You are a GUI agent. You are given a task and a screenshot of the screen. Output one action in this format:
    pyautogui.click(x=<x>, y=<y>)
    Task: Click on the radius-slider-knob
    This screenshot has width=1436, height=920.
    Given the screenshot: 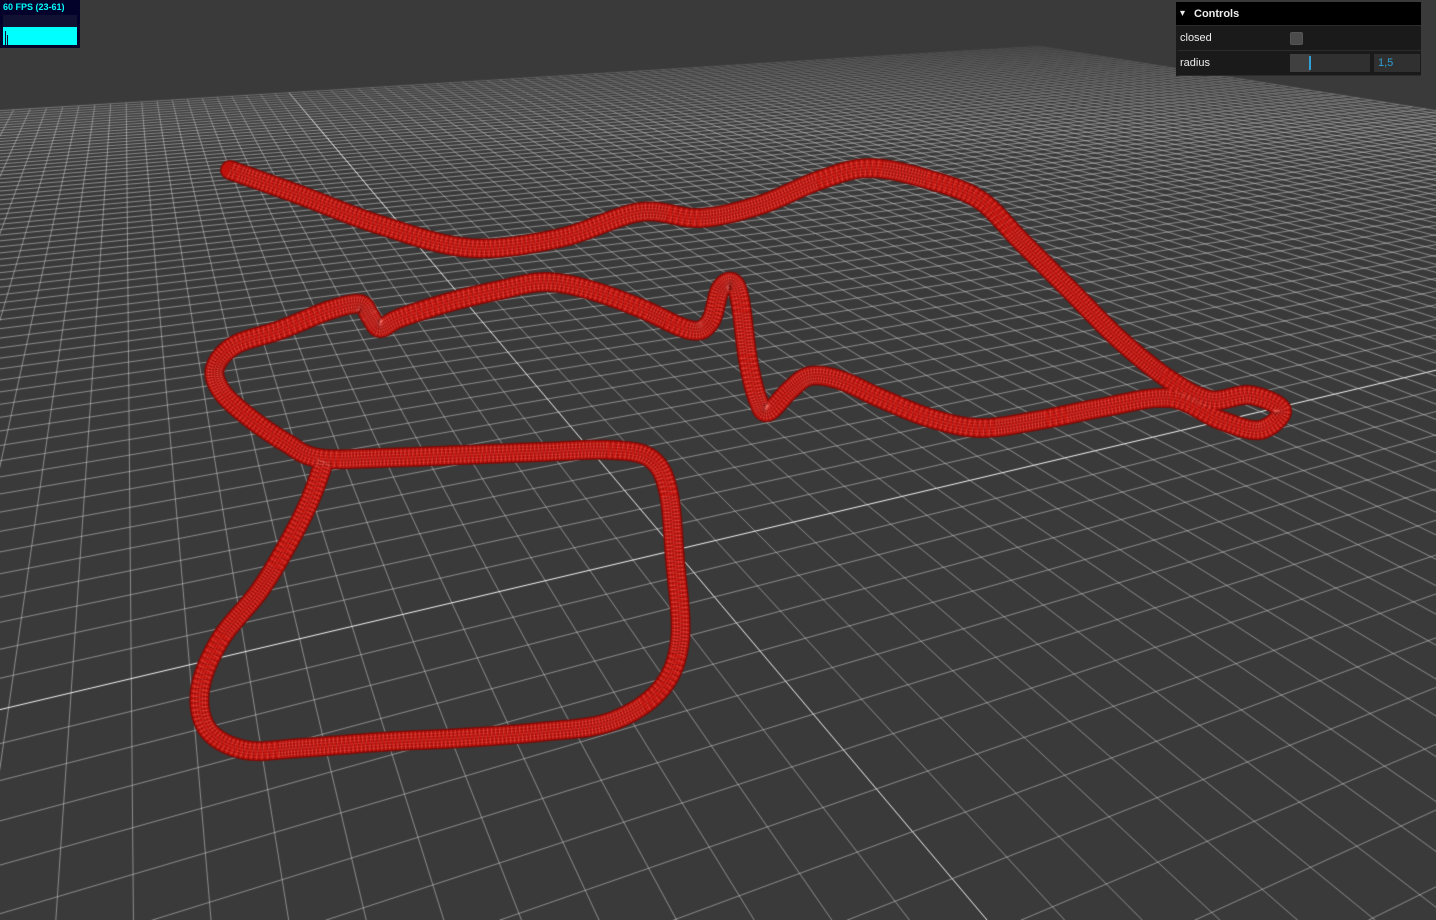 What is the action you would take?
    pyautogui.click(x=1310, y=63)
    